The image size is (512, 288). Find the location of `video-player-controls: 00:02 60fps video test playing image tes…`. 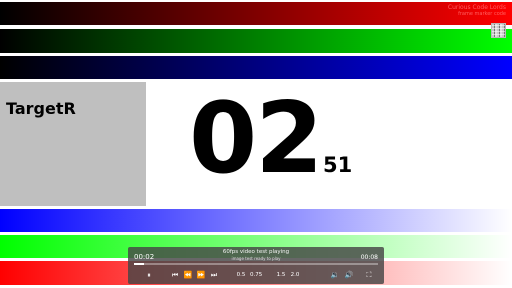

video-player-controls: 00:02 60fps video test playing image tes… is located at coordinates (256, 265).